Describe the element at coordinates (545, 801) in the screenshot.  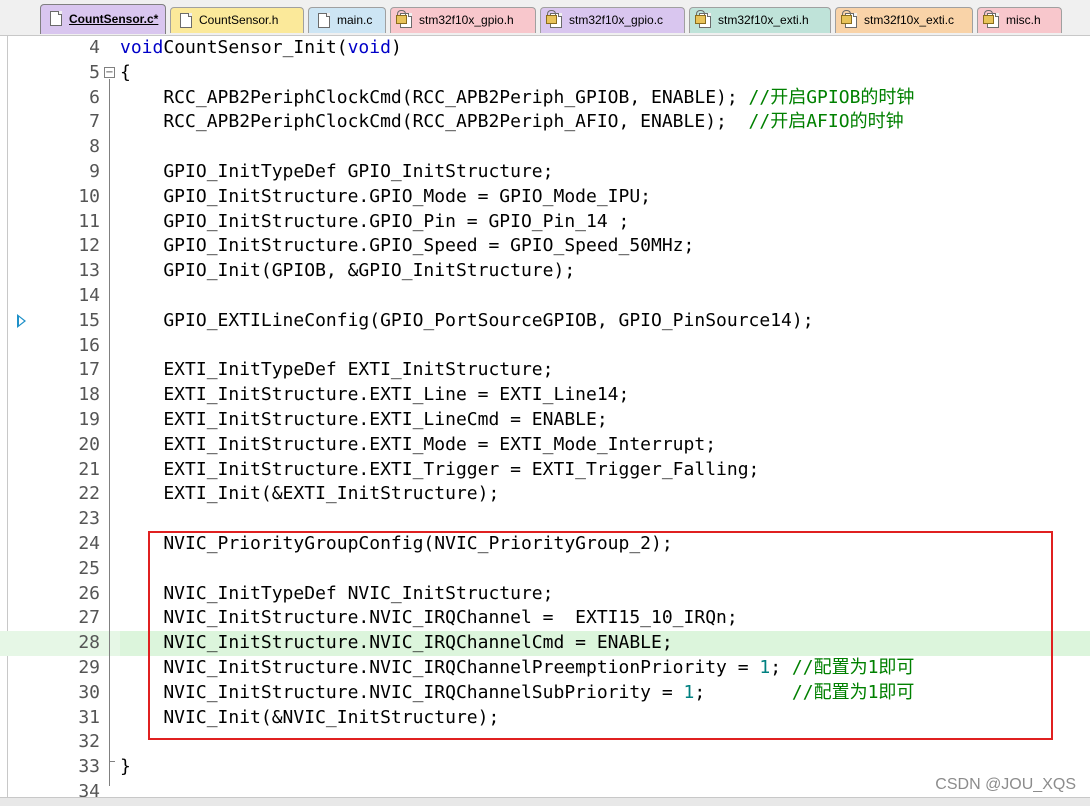
I see `horizontal-scrollbar` at that location.